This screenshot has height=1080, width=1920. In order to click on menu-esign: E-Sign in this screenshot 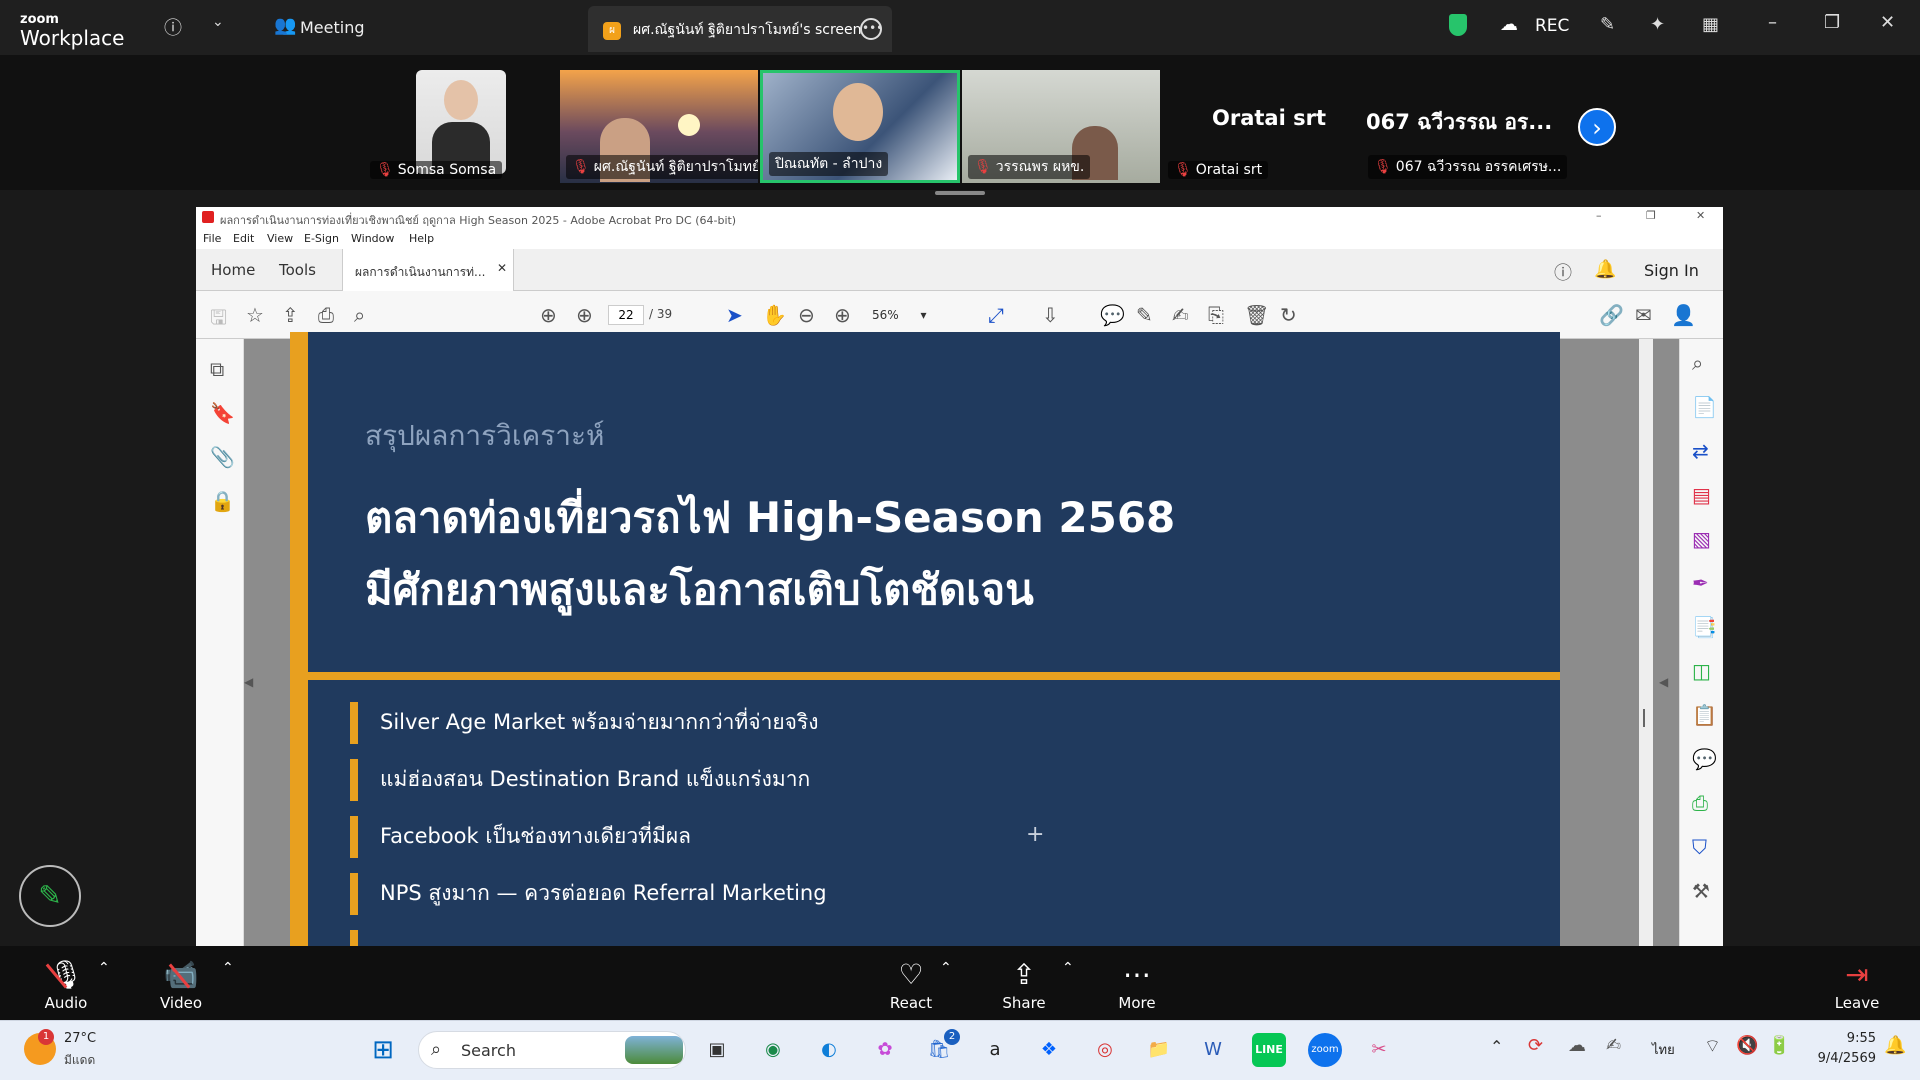, I will do `click(321, 238)`.